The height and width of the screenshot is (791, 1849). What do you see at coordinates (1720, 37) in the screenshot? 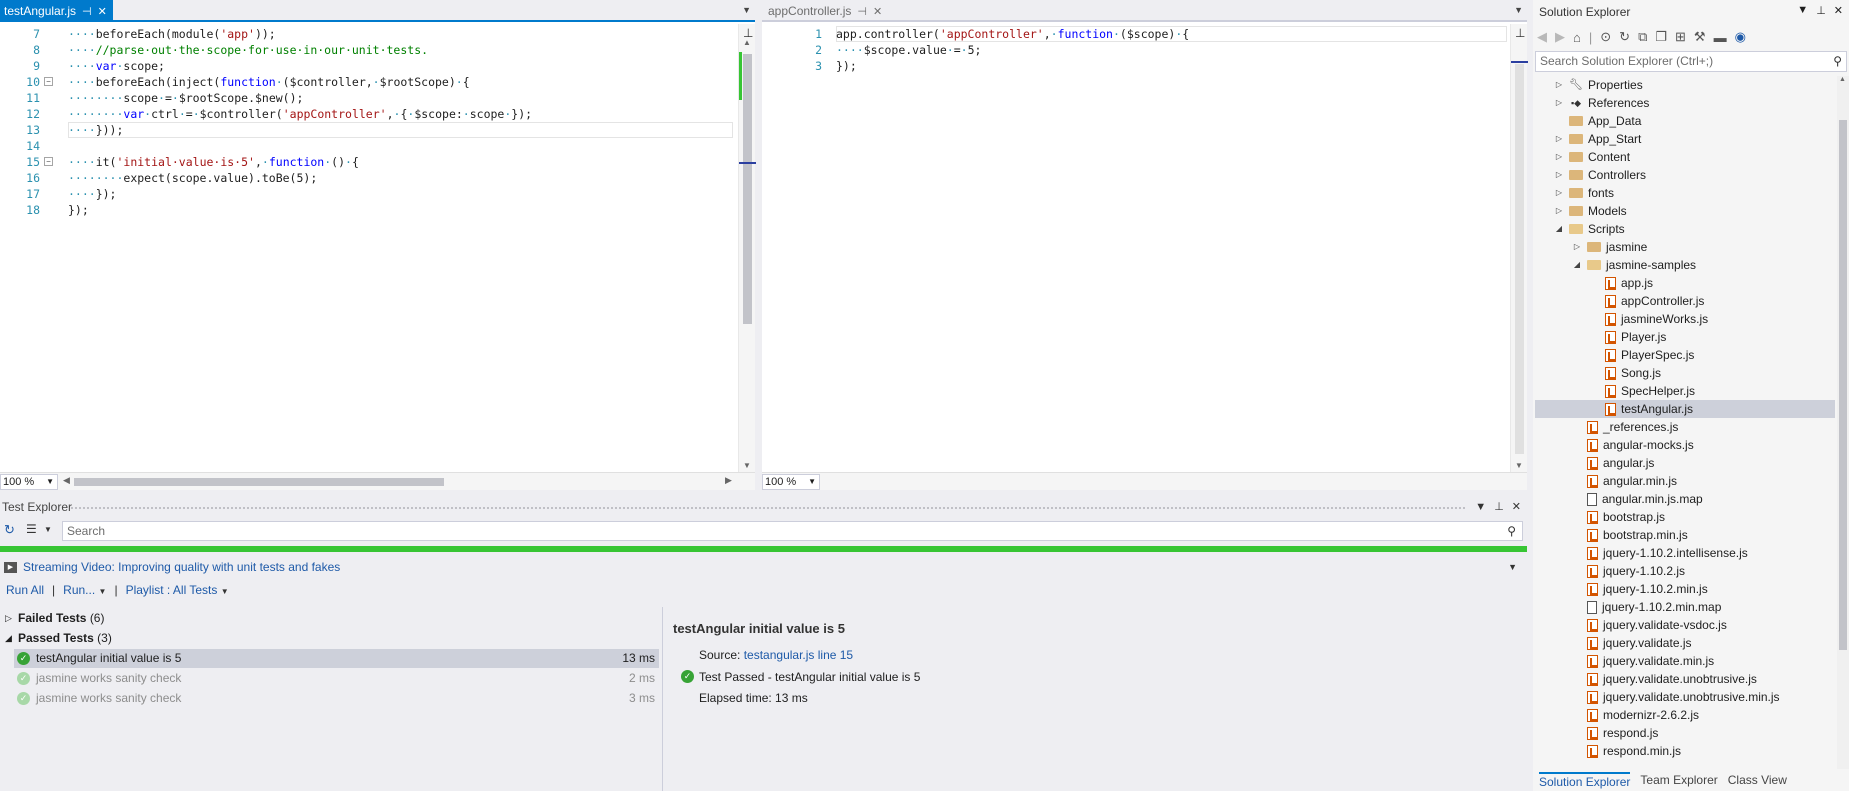
I see `preview-icon: ▬` at bounding box center [1720, 37].